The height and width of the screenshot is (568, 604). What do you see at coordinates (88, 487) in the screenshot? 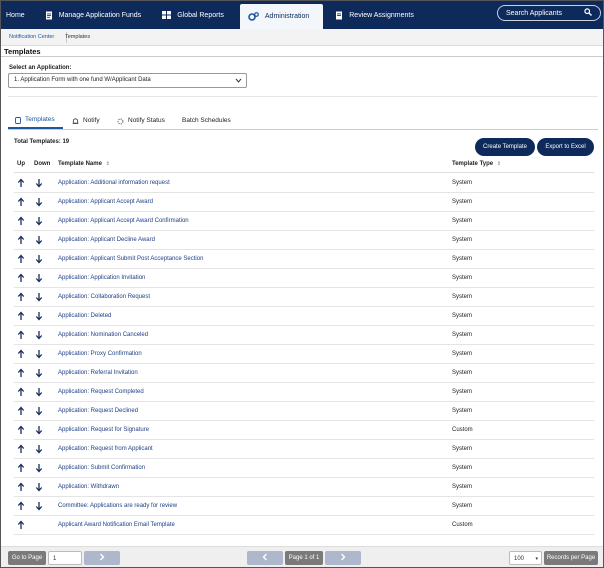
I see `template-name-link: Application: Withdrawn` at bounding box center [88, 487].